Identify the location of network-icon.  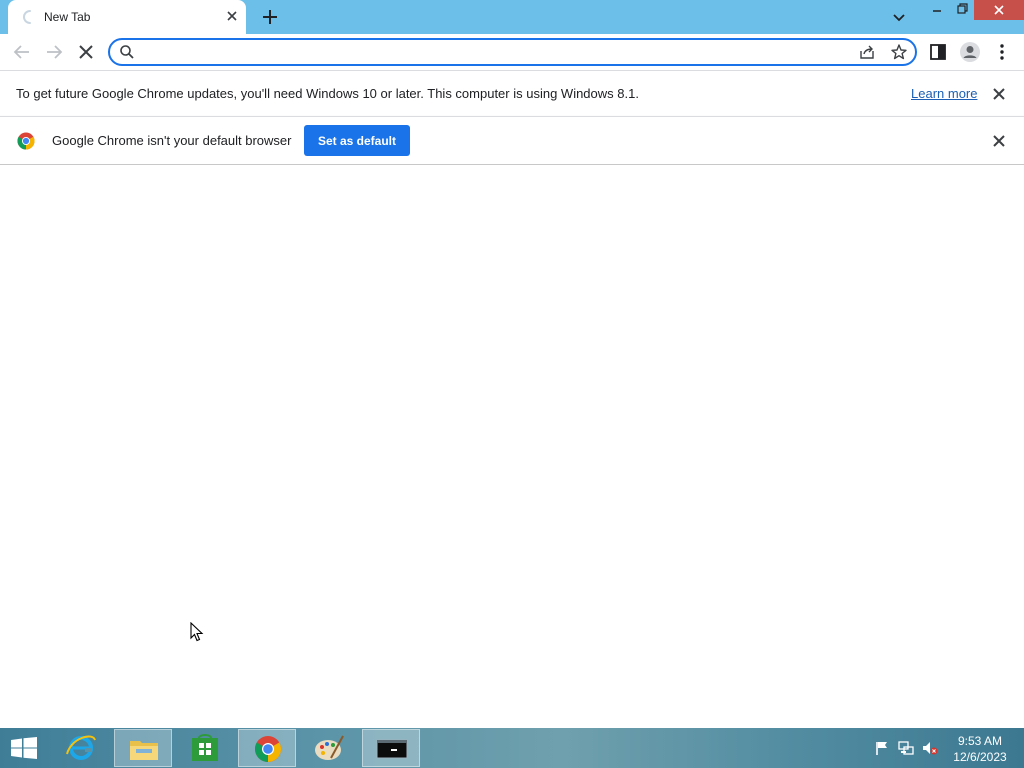
(906, 748).